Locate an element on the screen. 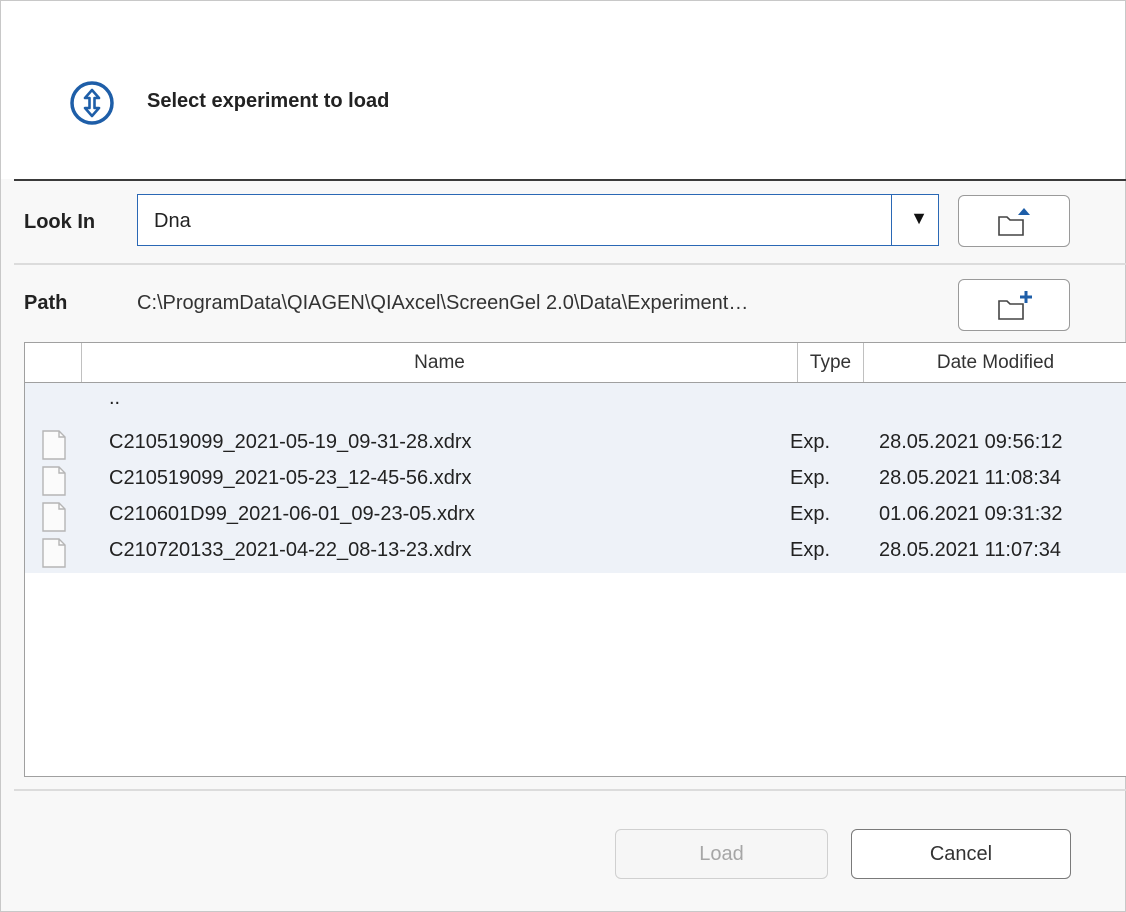  section-divider is located at coordinates (570, 264).